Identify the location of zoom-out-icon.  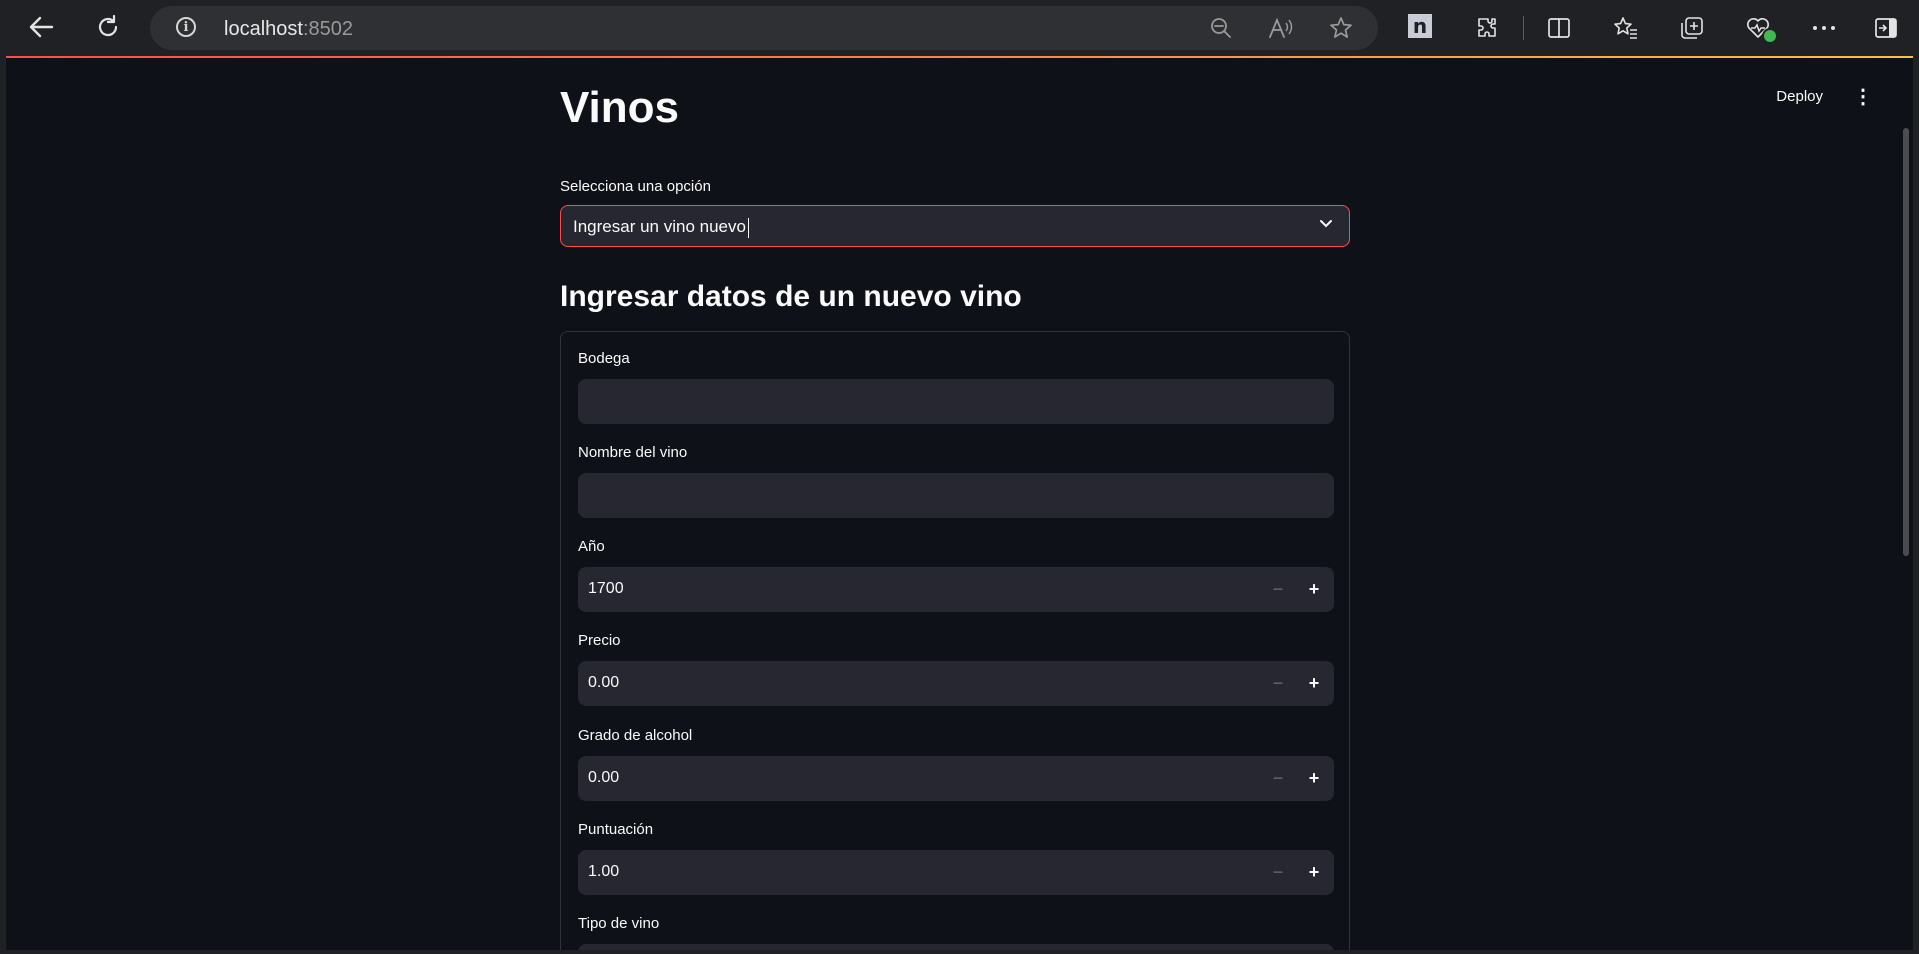
(1221, 28).